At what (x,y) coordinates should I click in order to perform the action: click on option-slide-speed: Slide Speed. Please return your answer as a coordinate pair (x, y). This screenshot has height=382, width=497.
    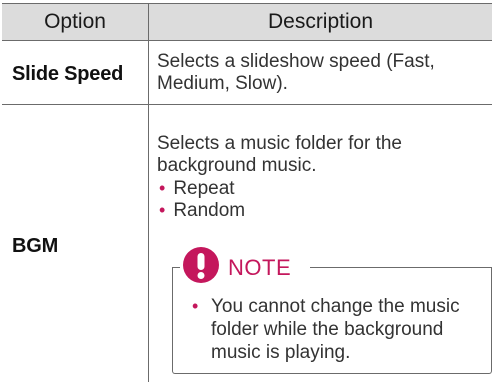
    Looking at the image, I should click on (68, 74).